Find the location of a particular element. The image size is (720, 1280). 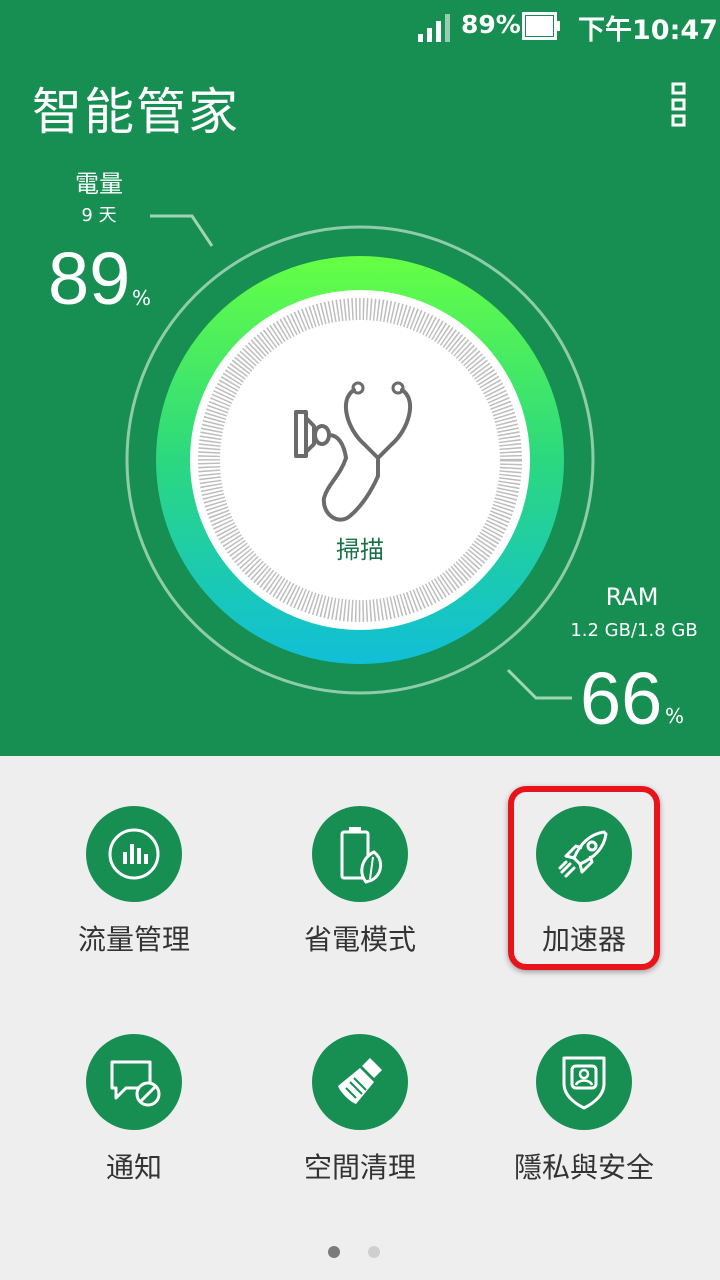

bar-chart-icon is located at coordinates (134, 854).